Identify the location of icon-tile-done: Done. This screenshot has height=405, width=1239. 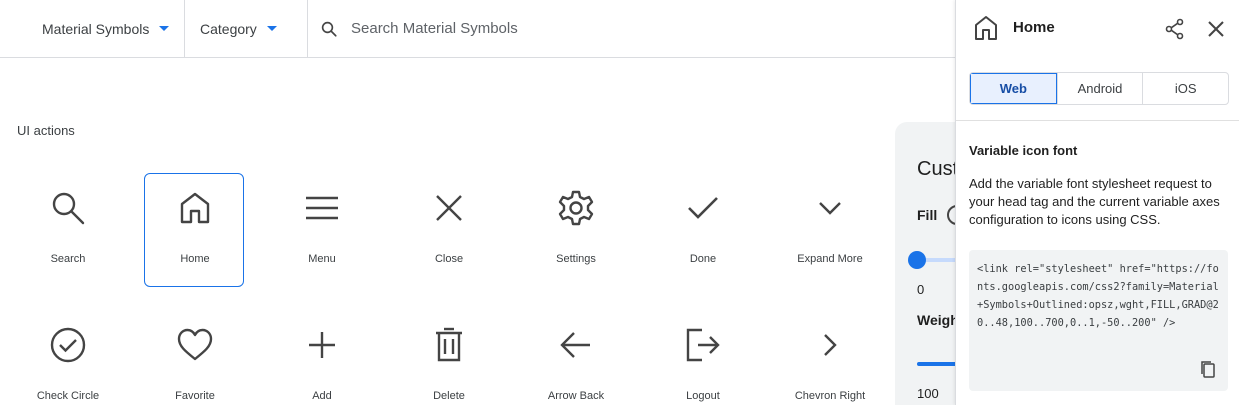
(702, 230).